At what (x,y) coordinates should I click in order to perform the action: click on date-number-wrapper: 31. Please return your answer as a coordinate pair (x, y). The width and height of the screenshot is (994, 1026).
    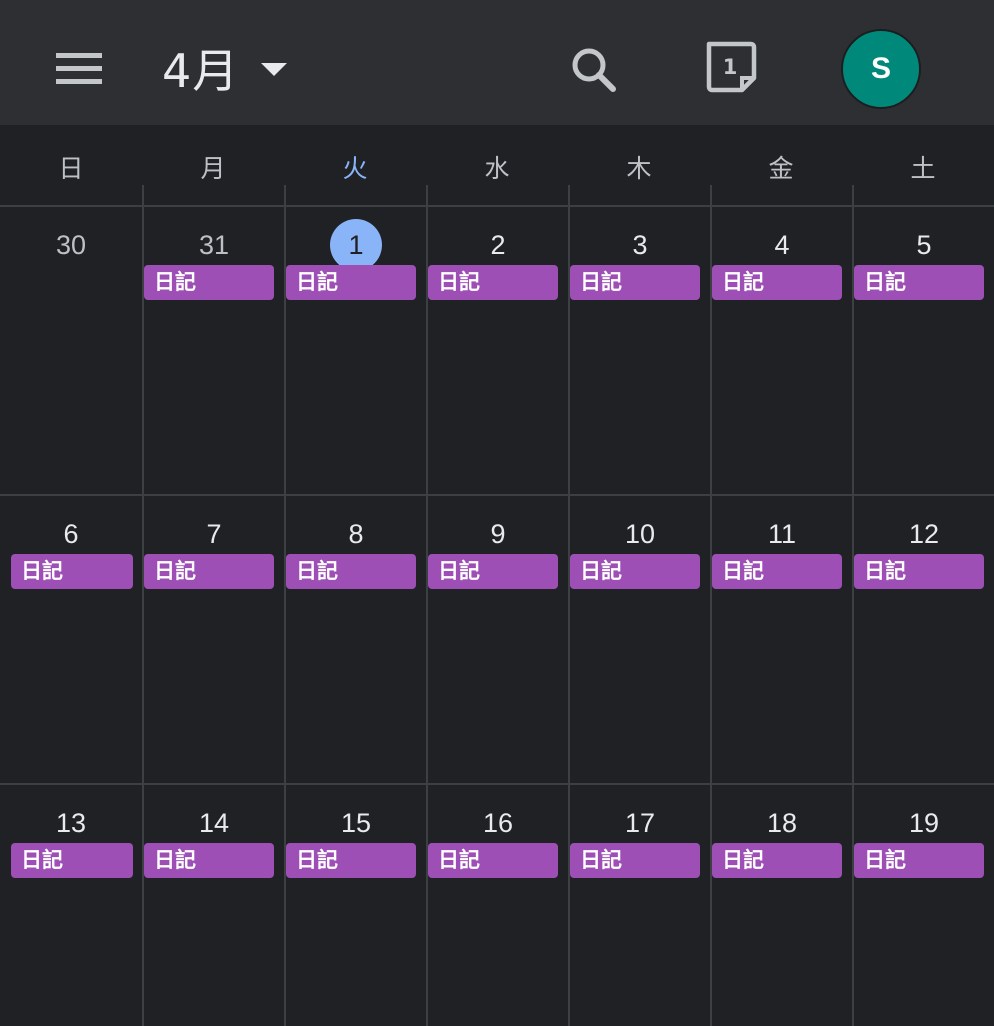
    Looking at the image, I should click on (214, 245).